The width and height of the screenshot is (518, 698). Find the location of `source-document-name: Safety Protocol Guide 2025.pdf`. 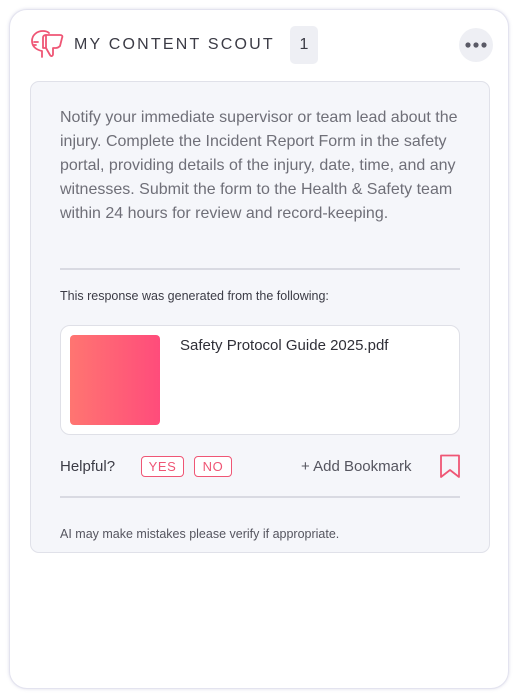

source-document-name: Safety Protocol Guide 2025.pdf is located at coordinates (284, 345).